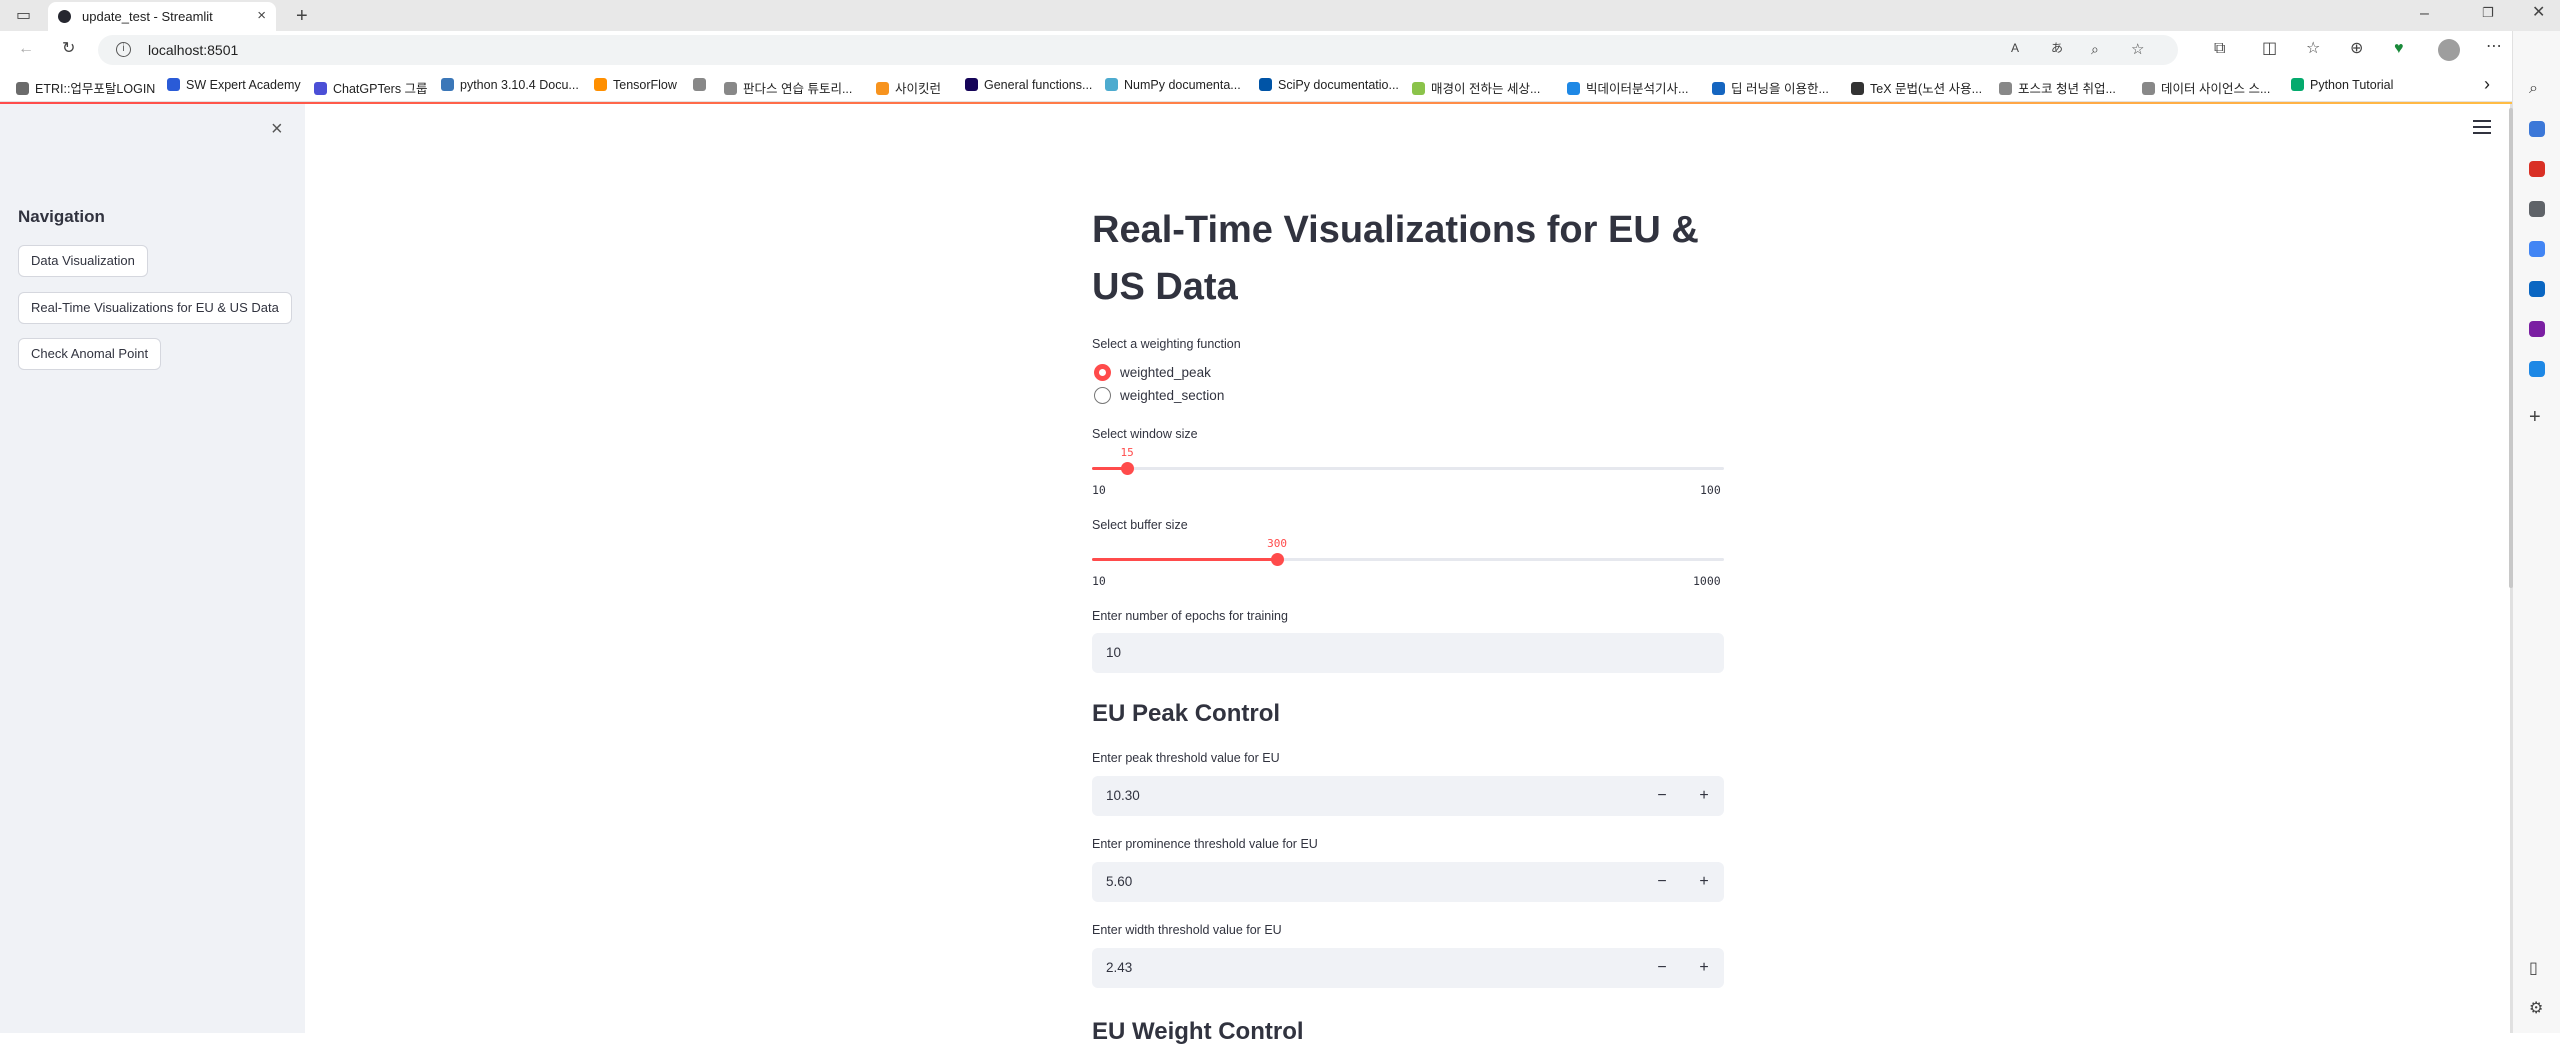  I want to click on collections-icon: ⊕, so click(2356, 49).